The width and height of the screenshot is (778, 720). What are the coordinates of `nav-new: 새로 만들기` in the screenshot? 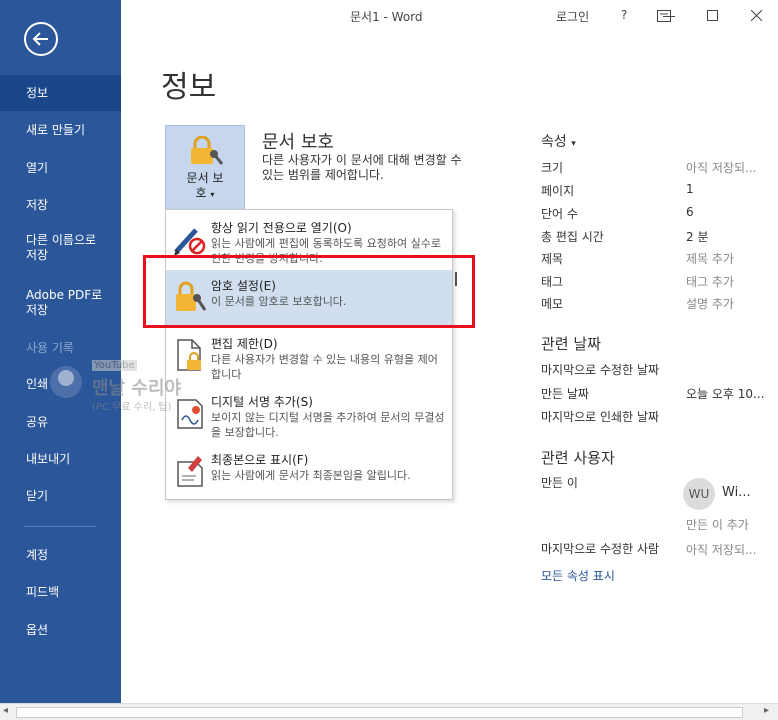 It's located at (60, 130).